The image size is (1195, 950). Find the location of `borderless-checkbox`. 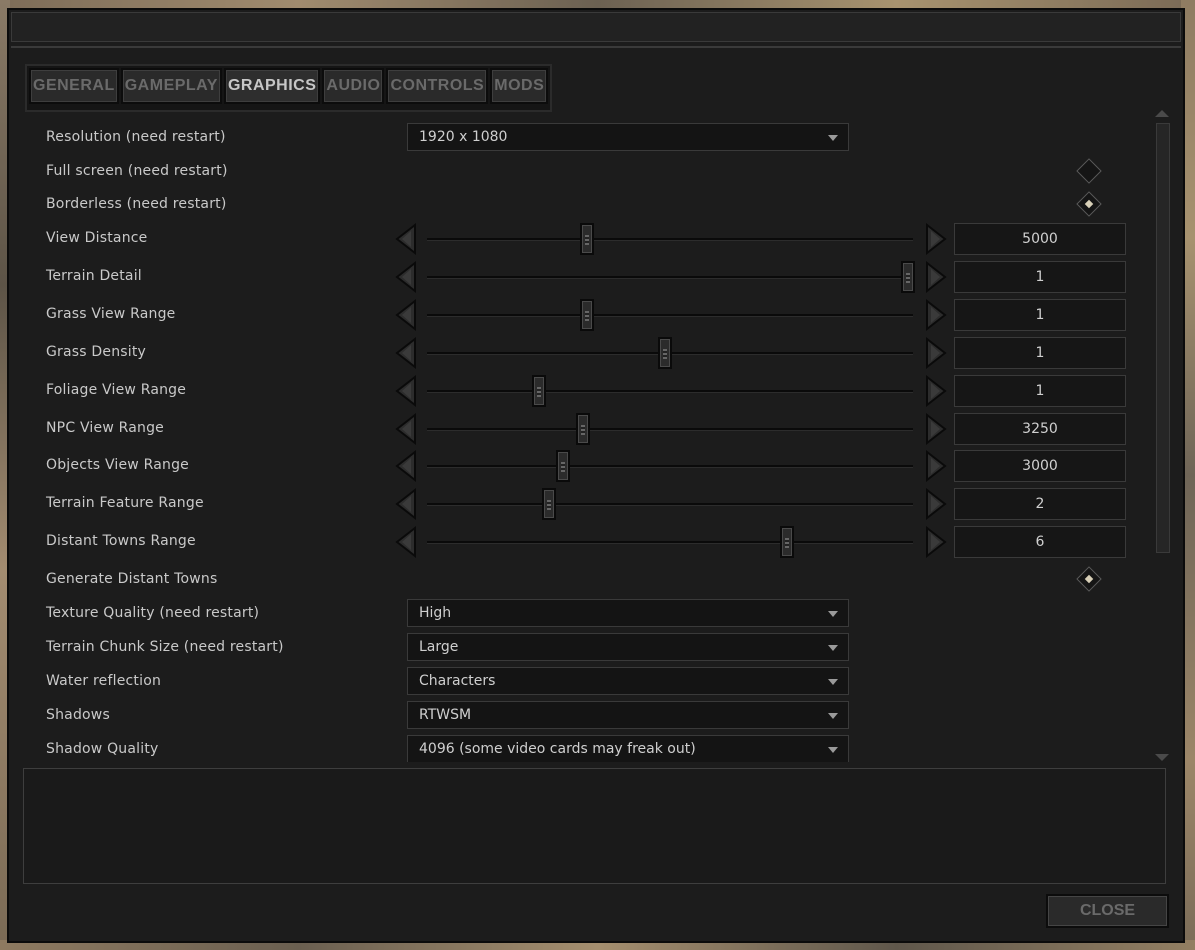

borderless-checkbox is located at coordinates (1089, 204).